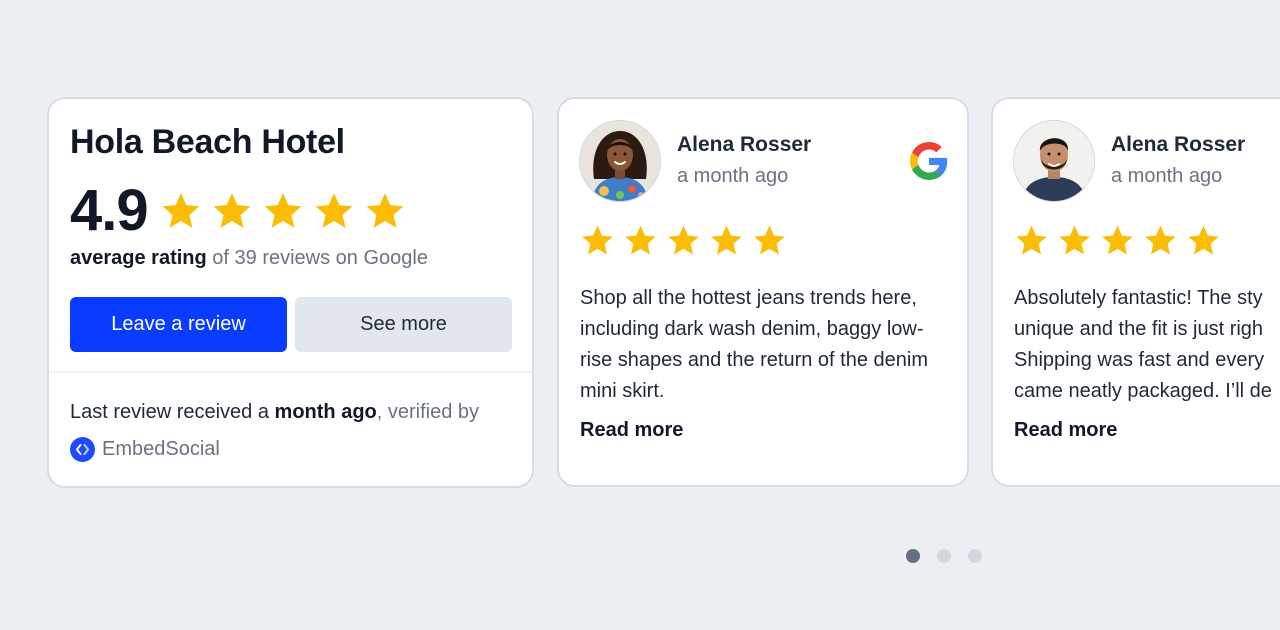  I want to click on review-text-line: came neatly packaged. I’ll de, so click(1143, 391).